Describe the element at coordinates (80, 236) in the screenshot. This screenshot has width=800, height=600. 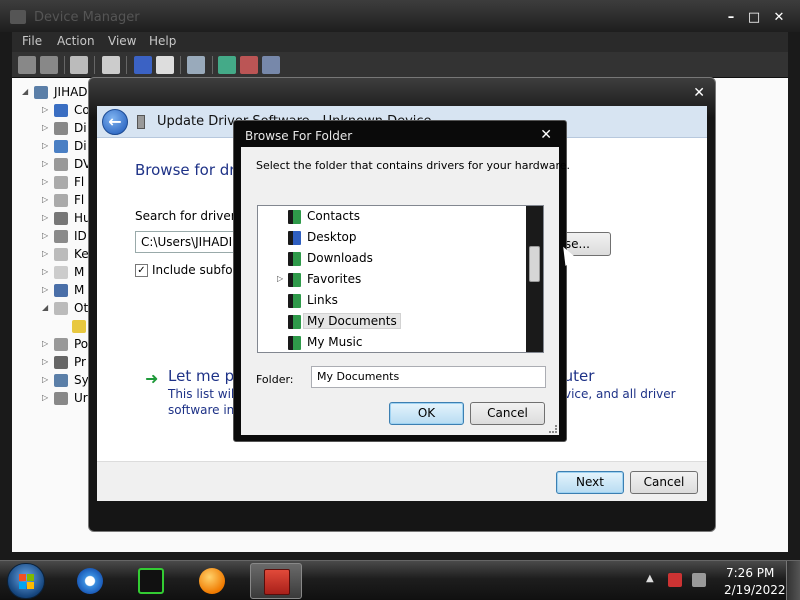
I see `tree-item-label: ID` at that location.